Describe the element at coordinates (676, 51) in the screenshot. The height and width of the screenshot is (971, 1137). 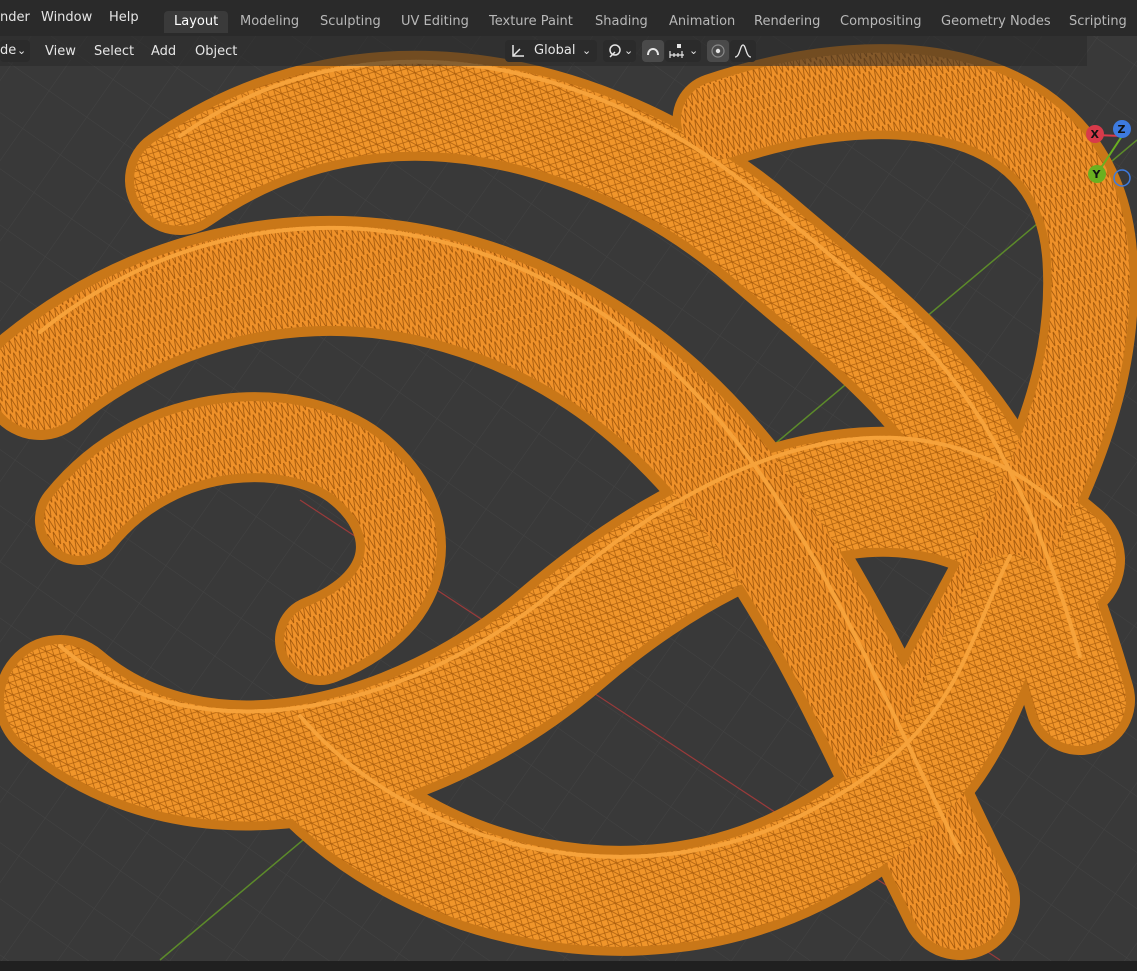
I see `snap-increment-icon` at that location.